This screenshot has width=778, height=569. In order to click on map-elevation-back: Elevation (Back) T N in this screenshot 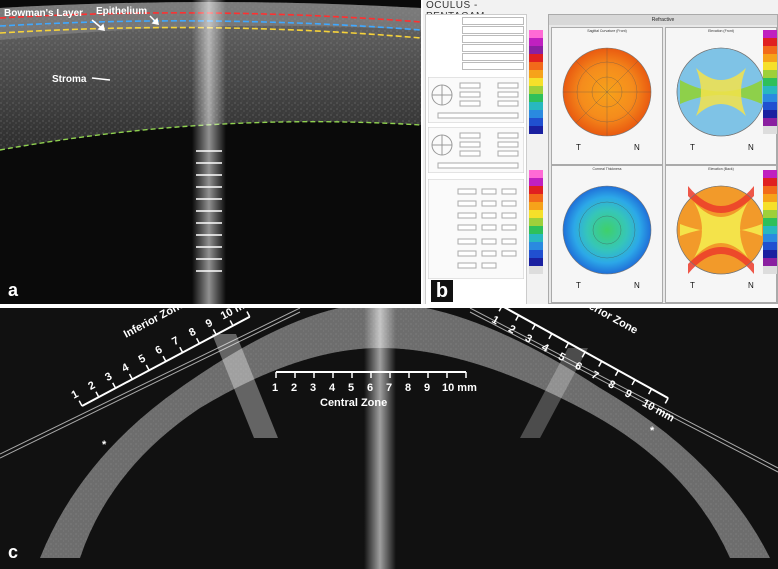, I will do `click(721, 234)`.